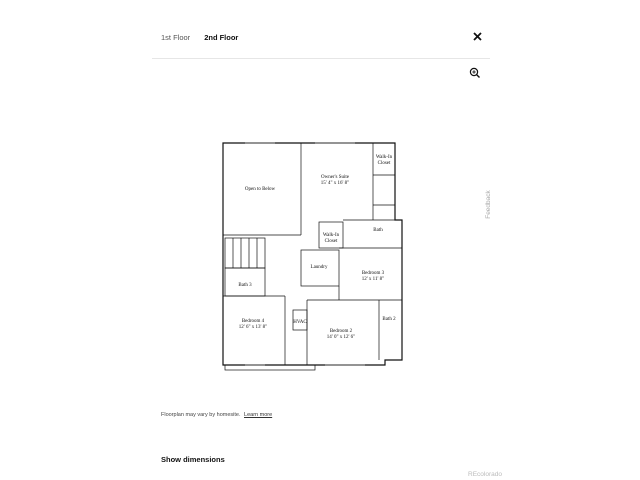 The width and height of the screenshot is (640, 480). I want to click on label-open-to-below: Open to Below, so click(260, 189).